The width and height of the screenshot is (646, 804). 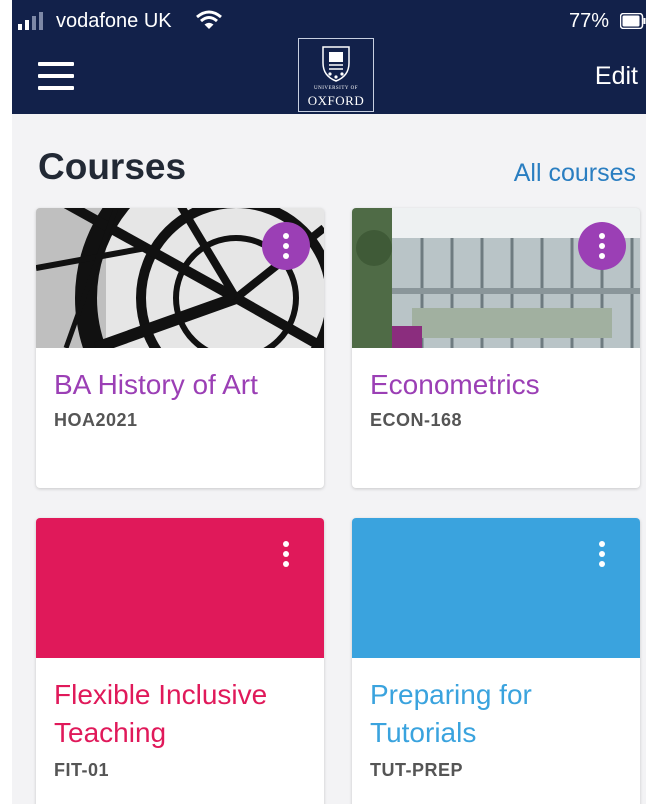 What do you see at coordinates (336, 64) in the screenshot?
I see `crest-icon` at bounding box center [336, 64].